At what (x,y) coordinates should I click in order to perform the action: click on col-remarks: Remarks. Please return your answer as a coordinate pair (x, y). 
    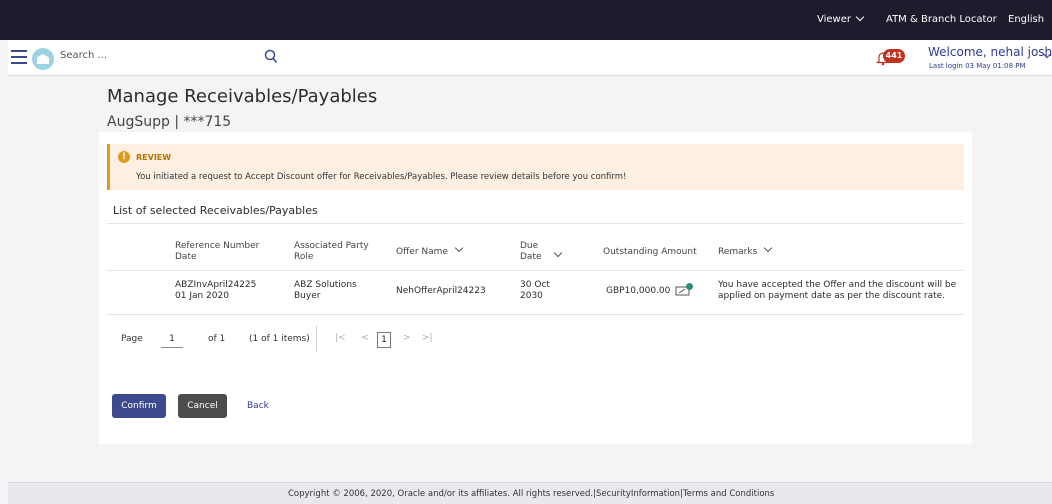
    Looking at the image, I should click on (745, 250).